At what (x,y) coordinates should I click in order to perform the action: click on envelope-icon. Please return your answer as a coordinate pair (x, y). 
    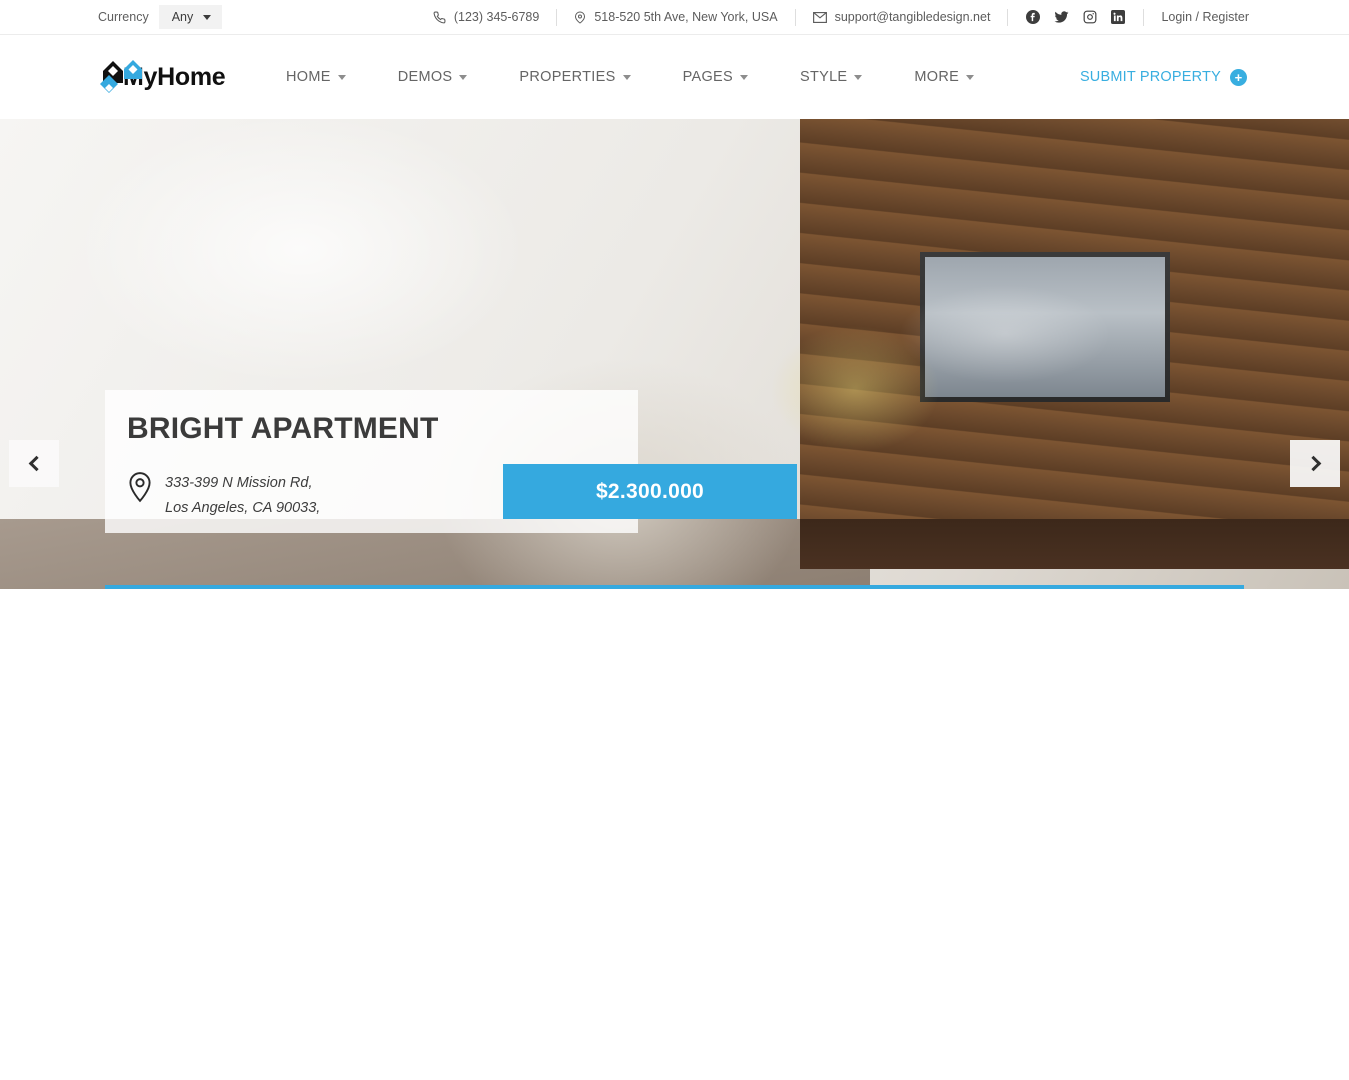
    Looking at the image, I should click on (819, 17).